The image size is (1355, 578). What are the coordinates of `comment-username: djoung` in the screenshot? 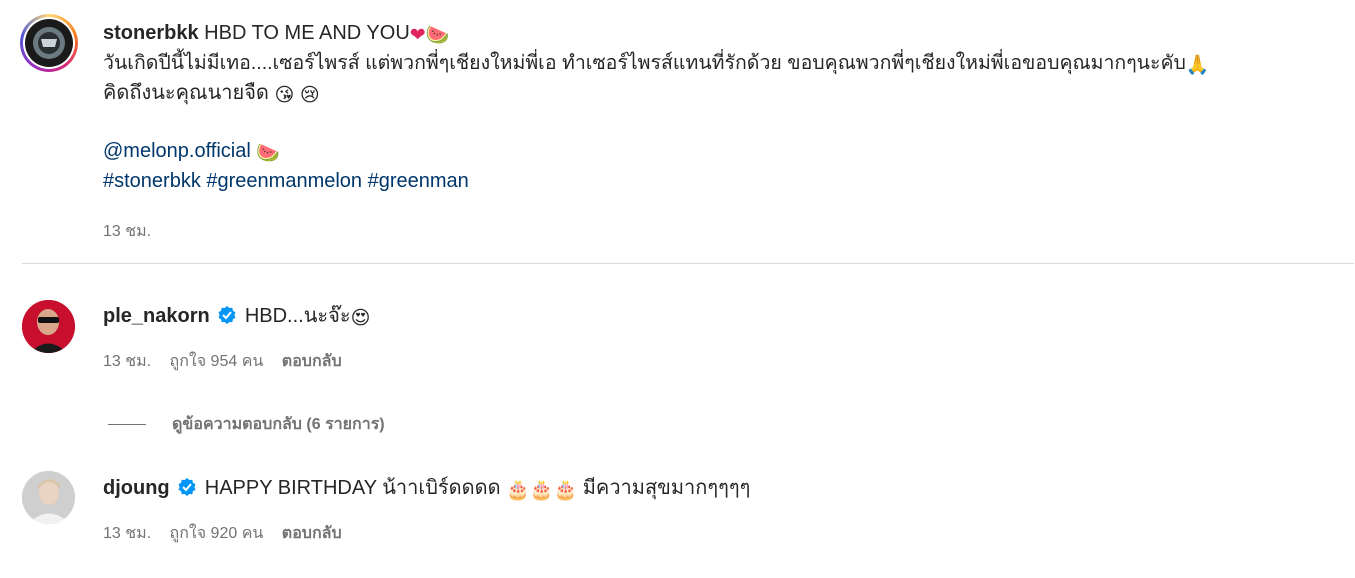 It's located at (136, 488).